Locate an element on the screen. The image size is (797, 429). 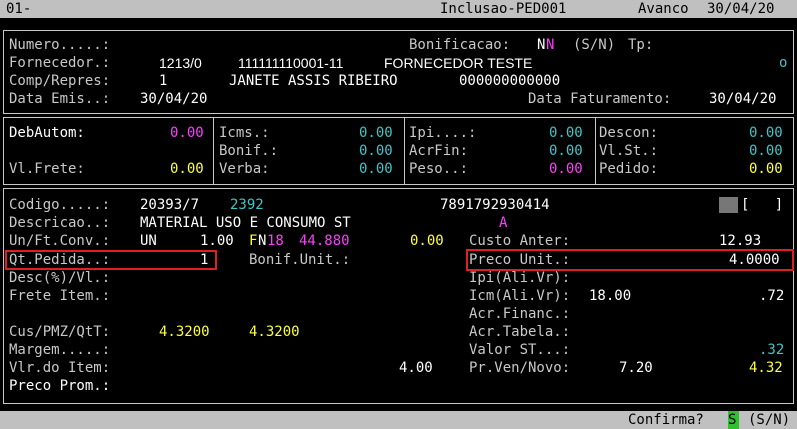
unft-extra: 0.00 is located at coordinates (427, 241).